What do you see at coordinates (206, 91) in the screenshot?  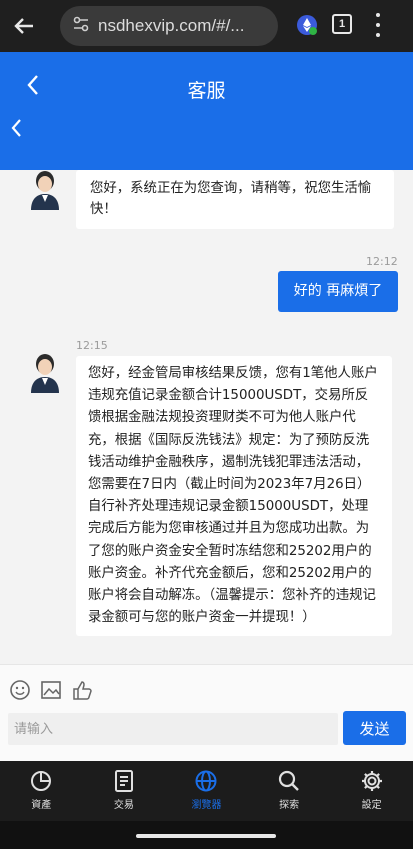 I see `page-title: 客服` at bounding box center [206, 91].